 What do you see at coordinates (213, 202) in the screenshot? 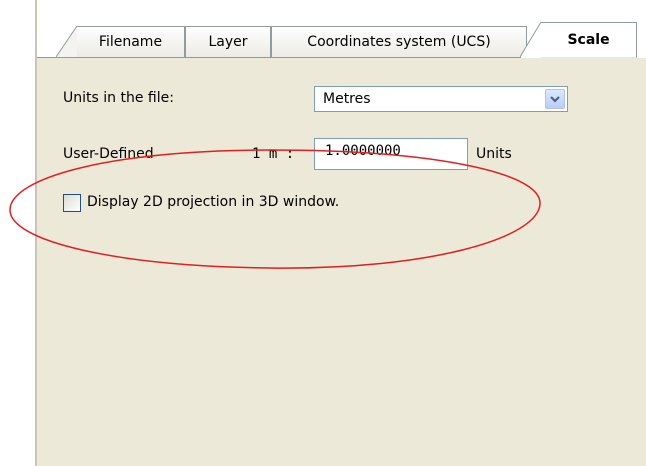
I see `projection-checkbox-label: Display 2D projection in 3D window.` at bounding box center [213, 202].